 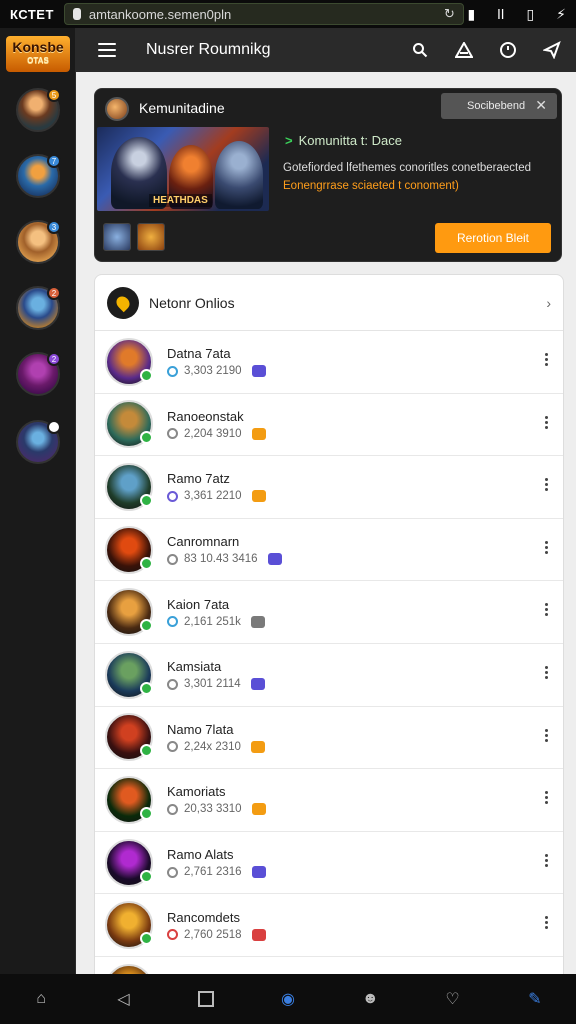 I want to click on bottom-navigation: ⌂ ◁ ◉ ☻ ♡ ✎, so click(x=288, y=999).